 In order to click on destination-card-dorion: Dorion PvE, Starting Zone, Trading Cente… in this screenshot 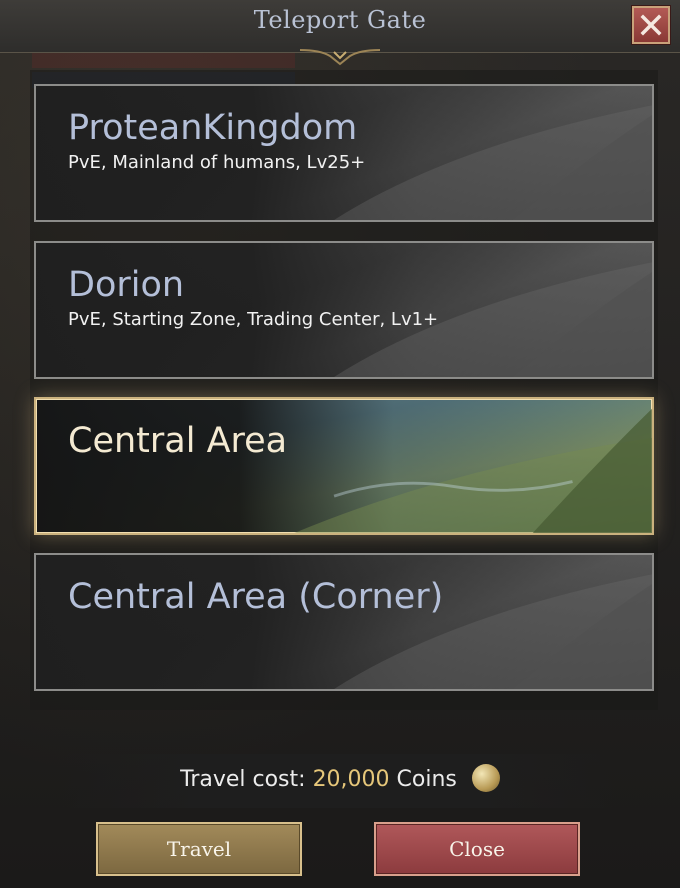, I will do `click(344, 310)`.